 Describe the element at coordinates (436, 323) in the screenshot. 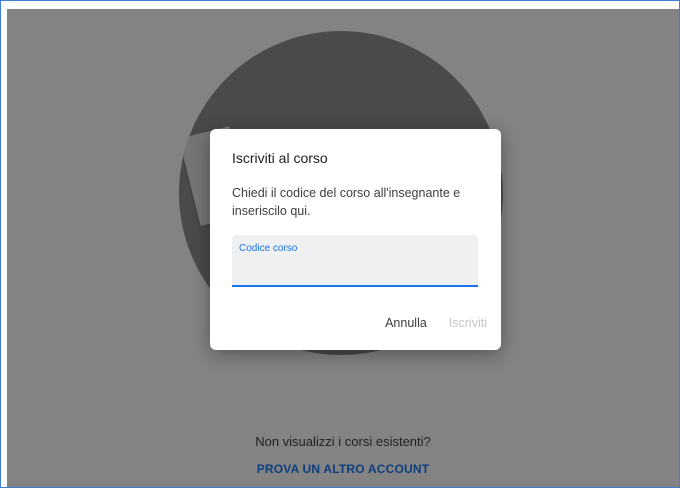

I see `dialog-actions: Annulla Iscriviti` at that location.